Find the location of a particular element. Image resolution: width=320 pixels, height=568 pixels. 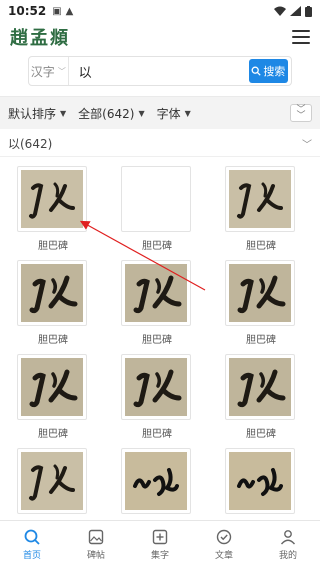

sort-filter-label: 默认排序 is located at coordinates (32, 113).